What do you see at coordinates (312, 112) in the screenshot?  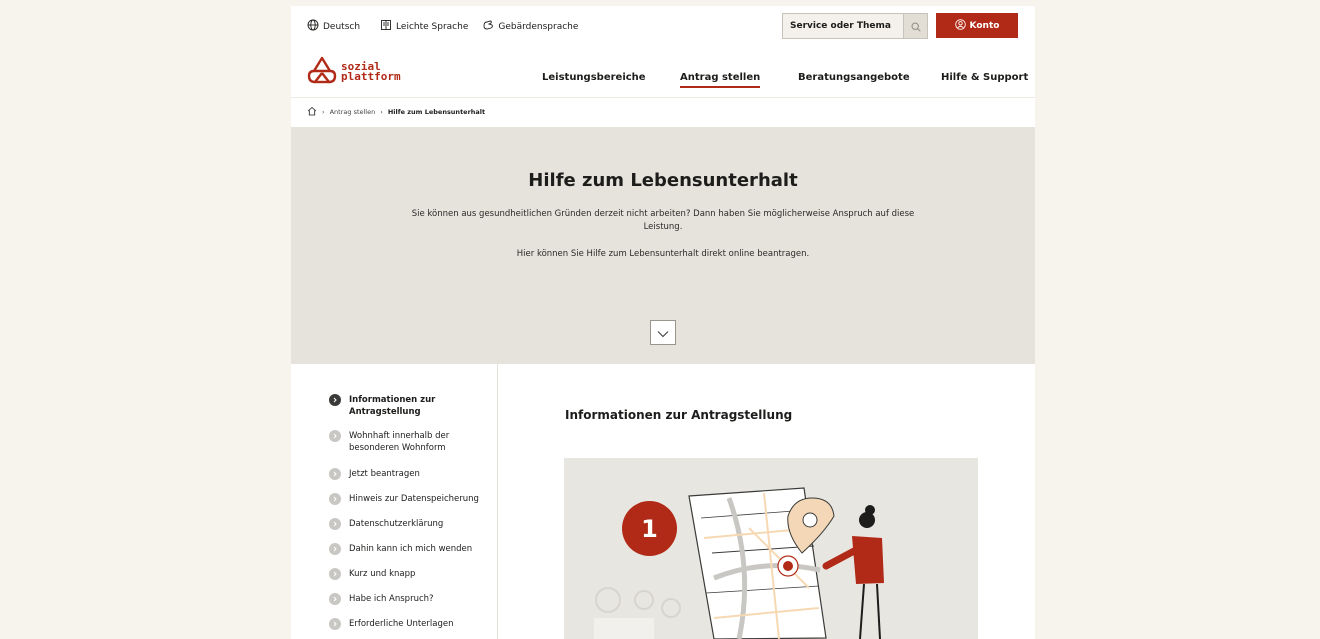 I see `home-icon` at bounding box center [312, 112].